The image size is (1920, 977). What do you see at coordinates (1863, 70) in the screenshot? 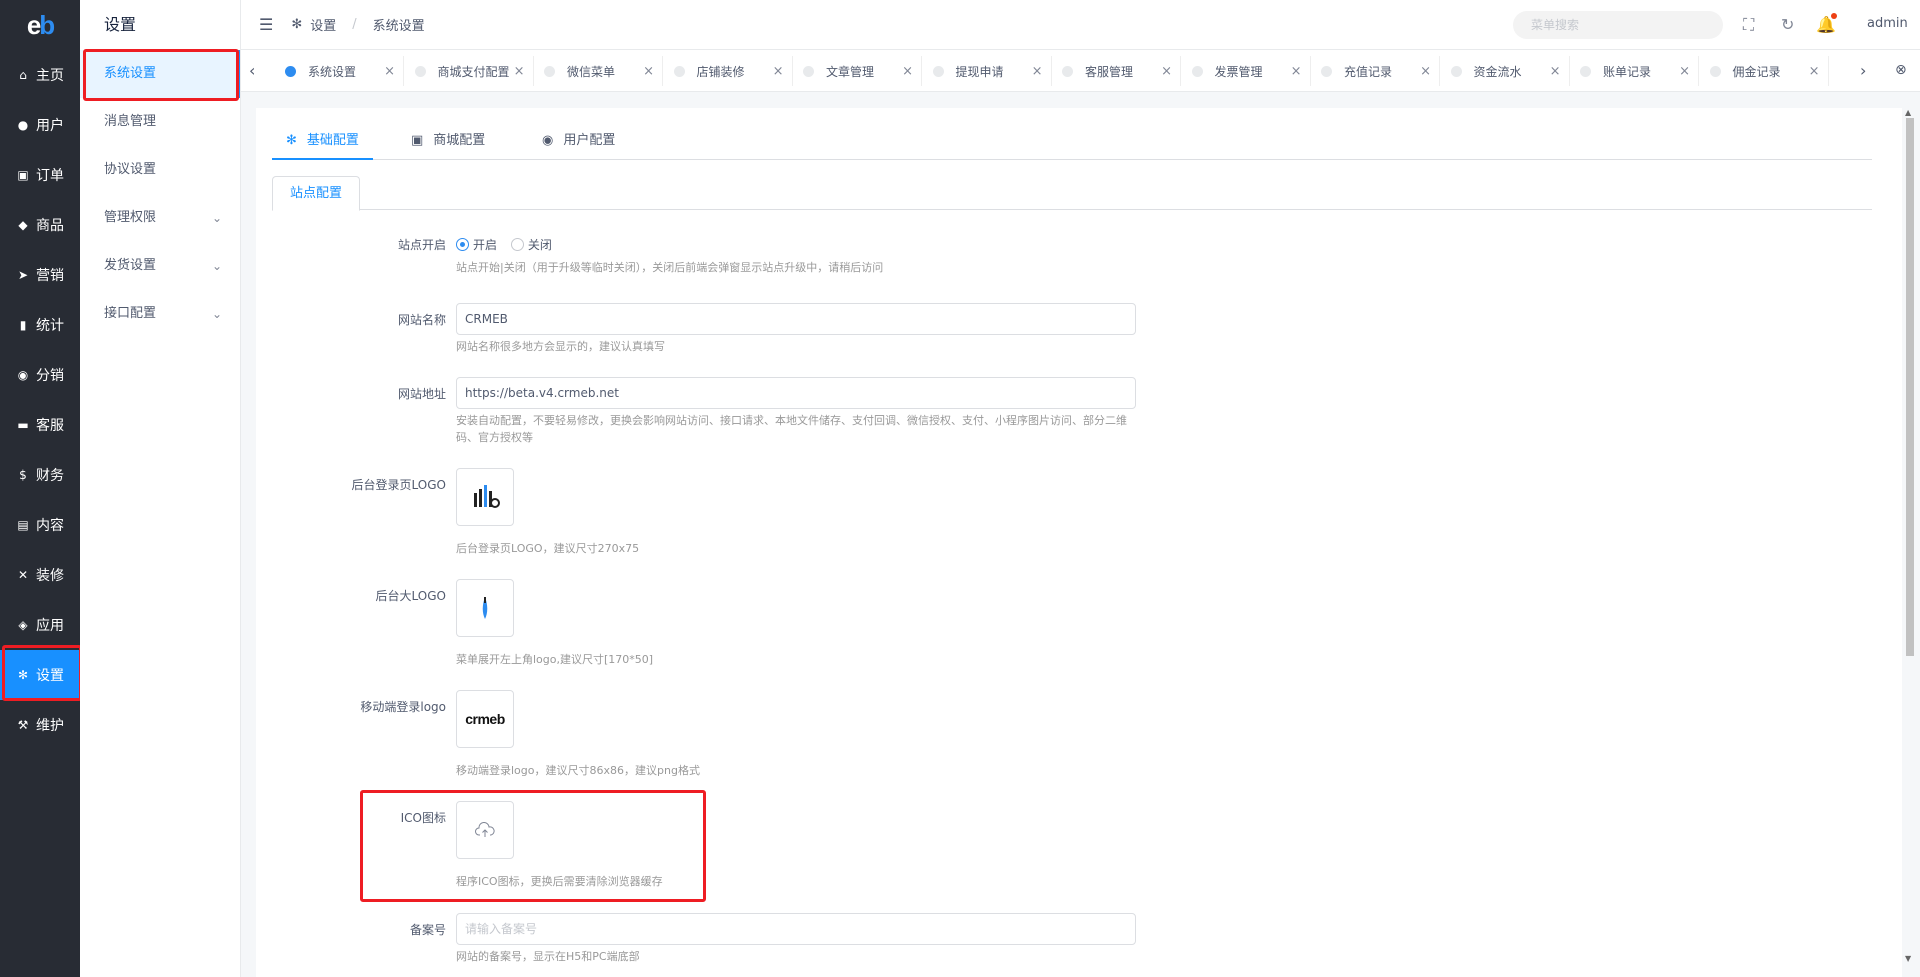
I see `tabs-scroll-right-icon: ›` at bounding box center [1863, 70].